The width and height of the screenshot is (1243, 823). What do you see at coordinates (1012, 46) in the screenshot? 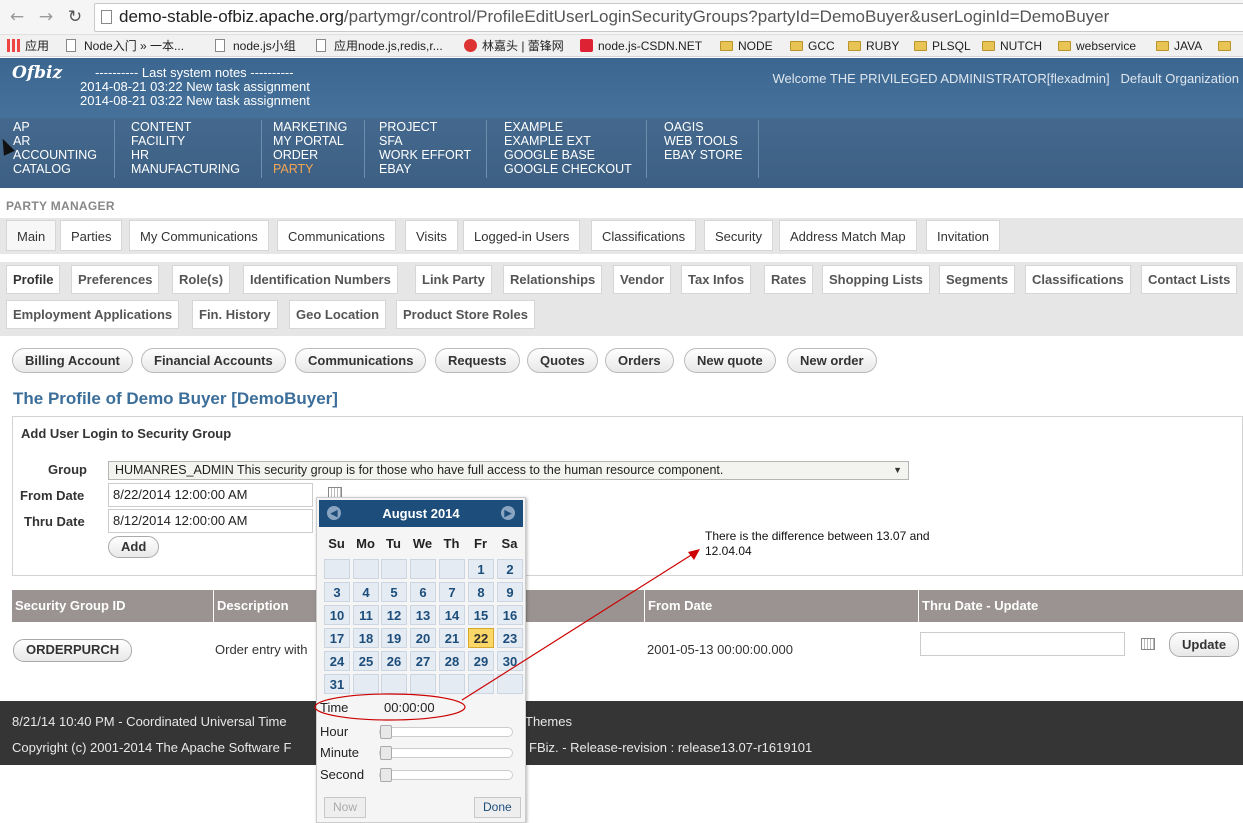
I see `bookmark-folder: NUTCH` at bounding box center [1012, 46].